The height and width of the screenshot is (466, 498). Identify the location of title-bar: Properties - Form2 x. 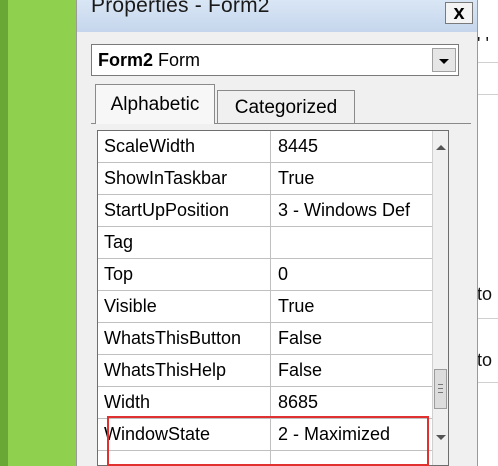
(277, 16).